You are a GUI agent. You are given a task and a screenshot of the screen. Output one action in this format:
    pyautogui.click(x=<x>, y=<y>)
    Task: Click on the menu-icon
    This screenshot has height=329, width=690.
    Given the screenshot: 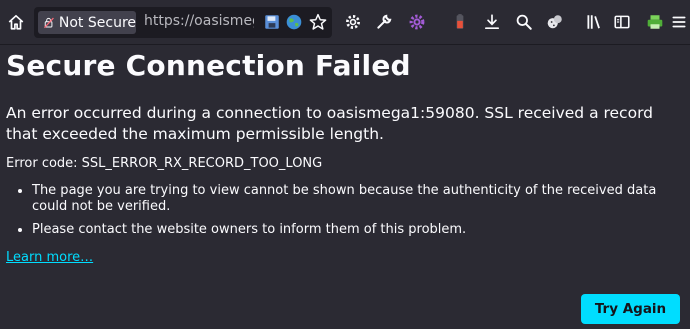 What is the action you would take?
    pyautogui.click(x=679, y=22)
    